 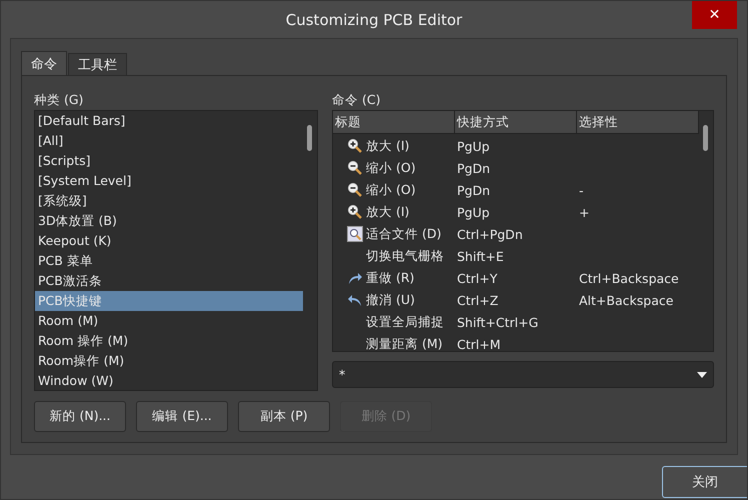 What do you see at coordinates (490, 234) in the screenshot?
I see `table-cell: Ctrl+PgDn` at bounding box center [490, 234].